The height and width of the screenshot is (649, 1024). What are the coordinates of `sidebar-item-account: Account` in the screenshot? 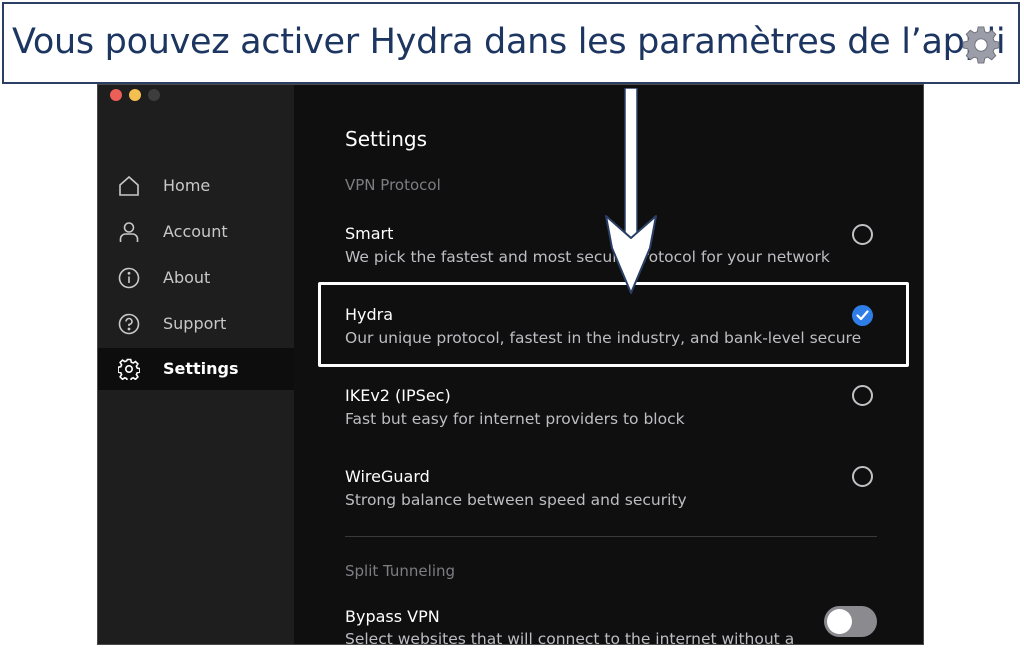 It's located at (196, 232).